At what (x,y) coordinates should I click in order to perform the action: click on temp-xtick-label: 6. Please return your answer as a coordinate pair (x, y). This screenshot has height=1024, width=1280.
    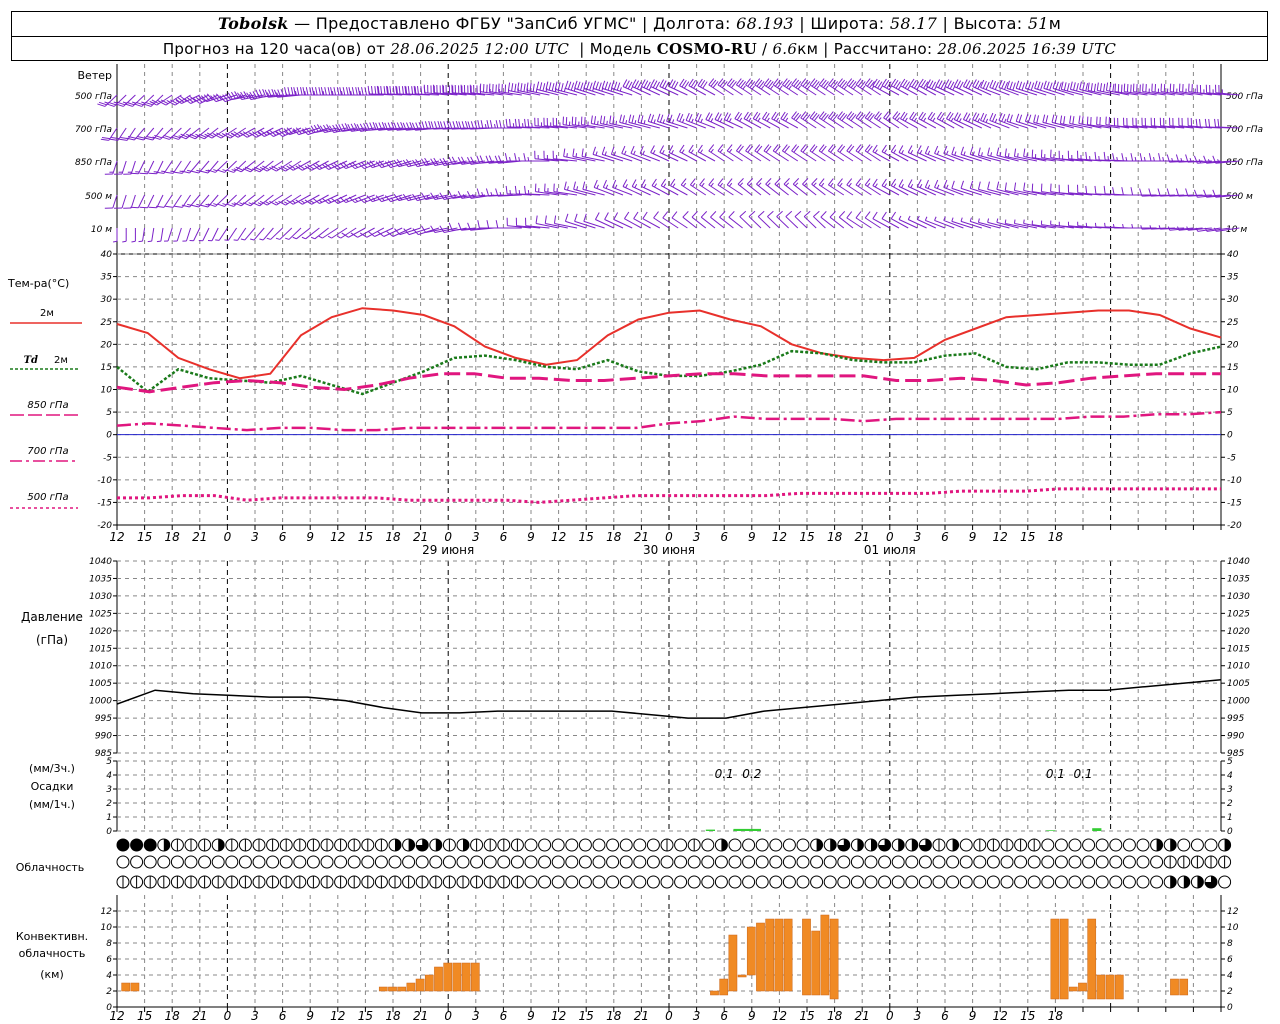
    Looking at the image, I should click on (724, 537).